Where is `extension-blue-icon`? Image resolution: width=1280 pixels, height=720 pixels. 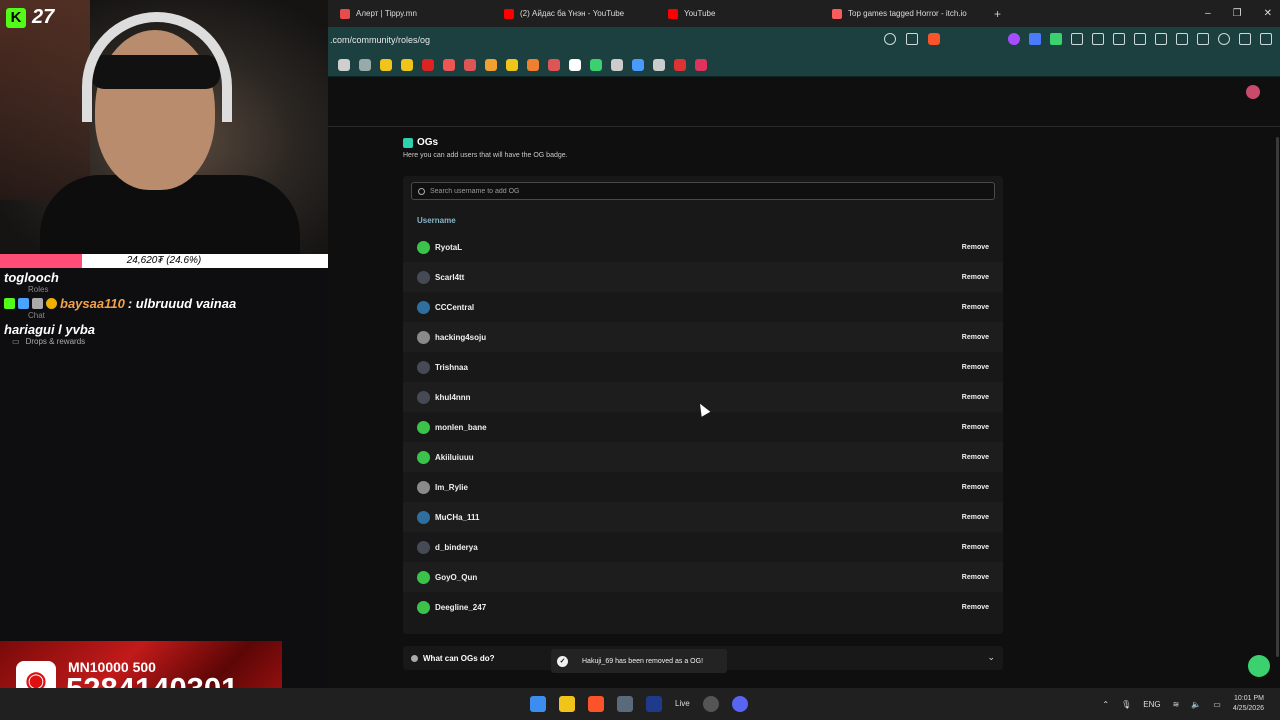 extension-blue-icon is located at coordinates (1035, 39).